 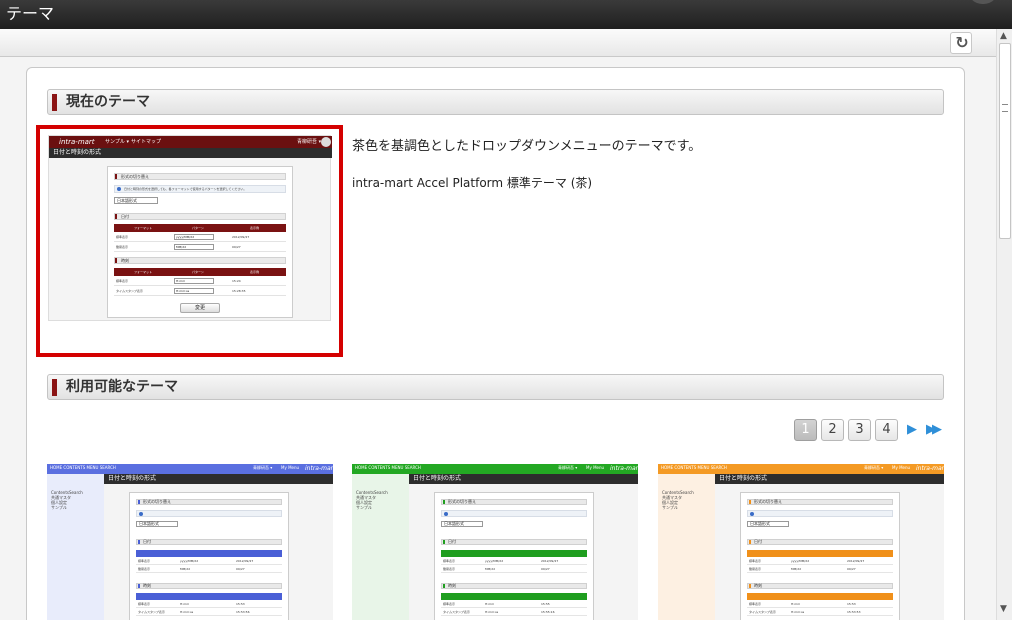 I want to click on preview-table-header: フォーマット パターン 表示例, so click(x=200, y=228).